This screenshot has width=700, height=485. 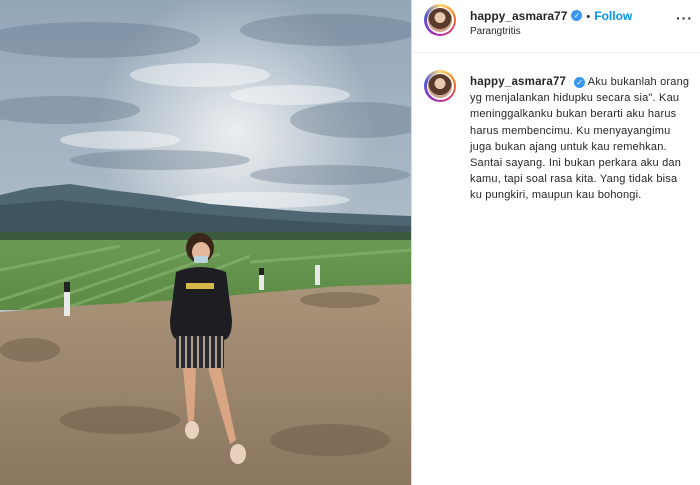 I want to click on author-username: happy_asmara77, so click(x=518, y=16).